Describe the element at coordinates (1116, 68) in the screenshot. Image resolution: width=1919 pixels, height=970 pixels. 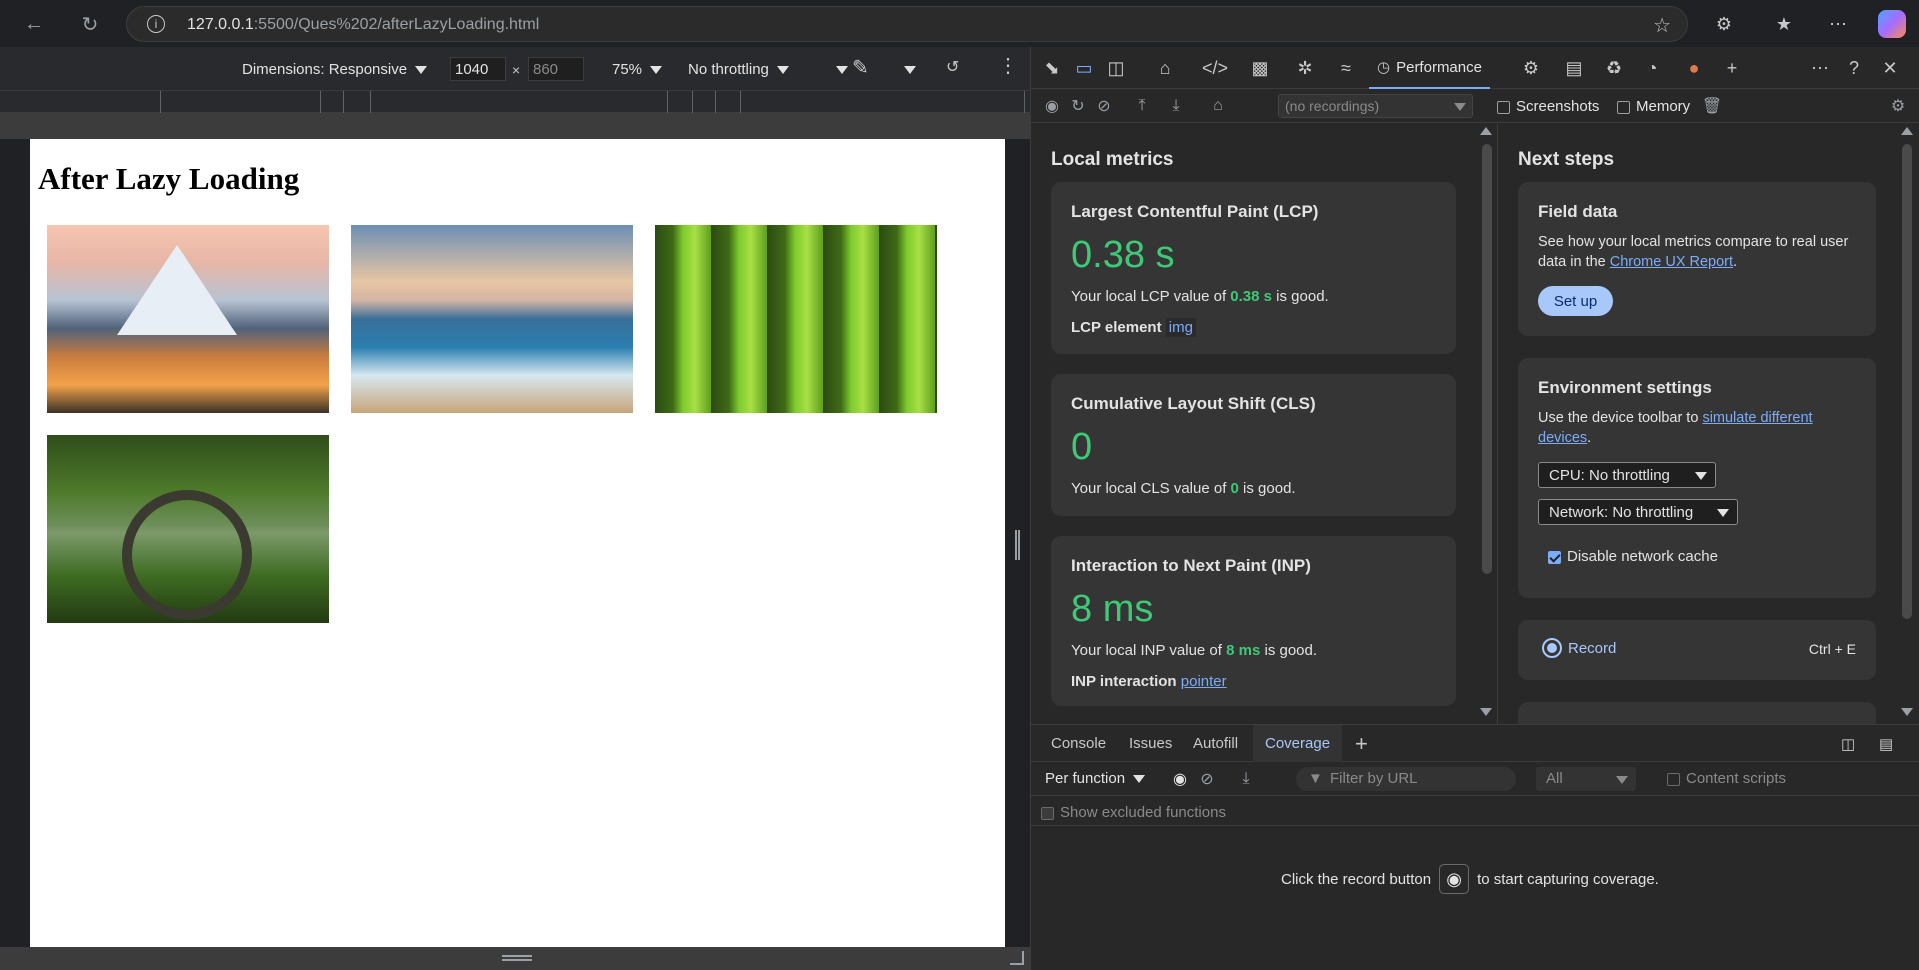
I see `dock-icon: ◫` at that location.